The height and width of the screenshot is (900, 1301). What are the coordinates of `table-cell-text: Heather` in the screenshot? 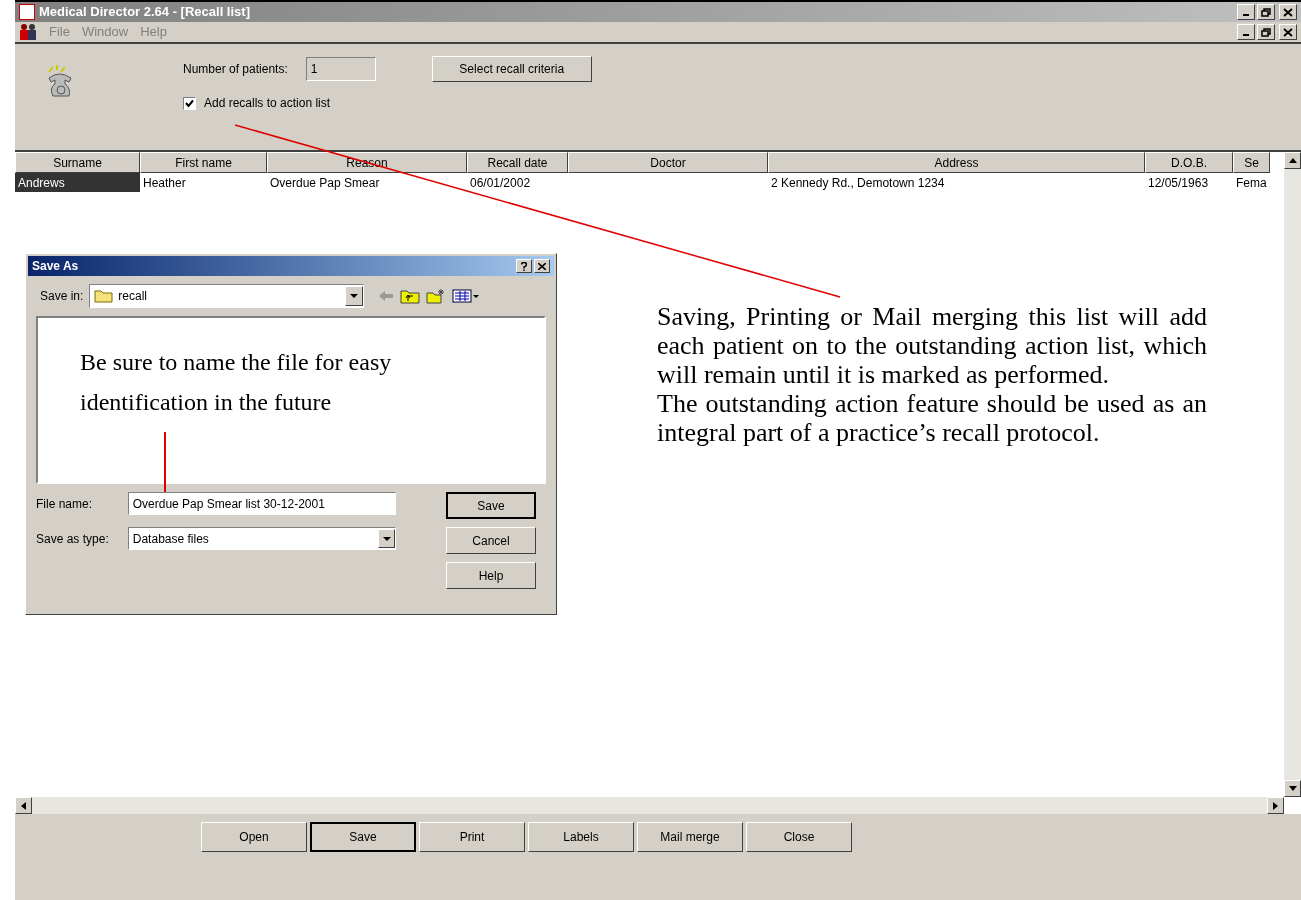 It's located at (164, 183).